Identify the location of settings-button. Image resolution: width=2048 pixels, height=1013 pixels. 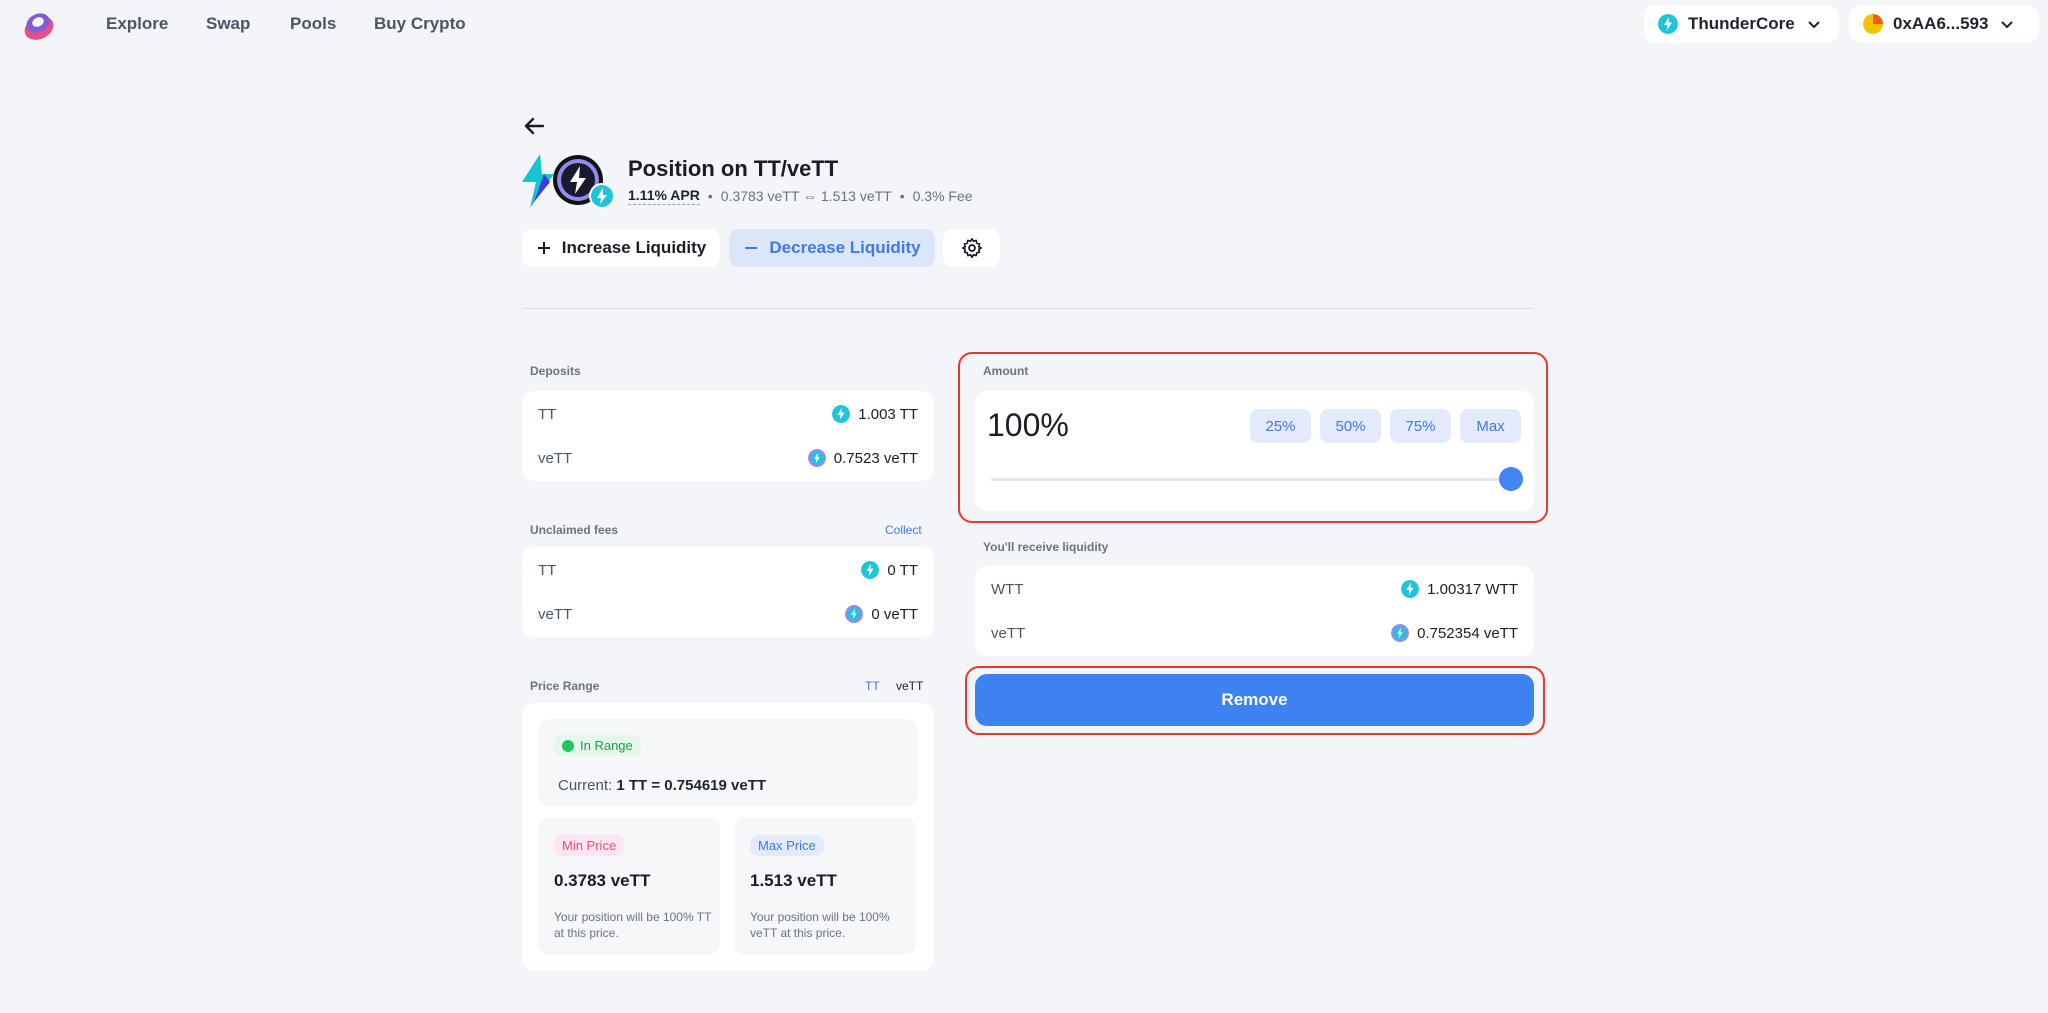
(971, 248).